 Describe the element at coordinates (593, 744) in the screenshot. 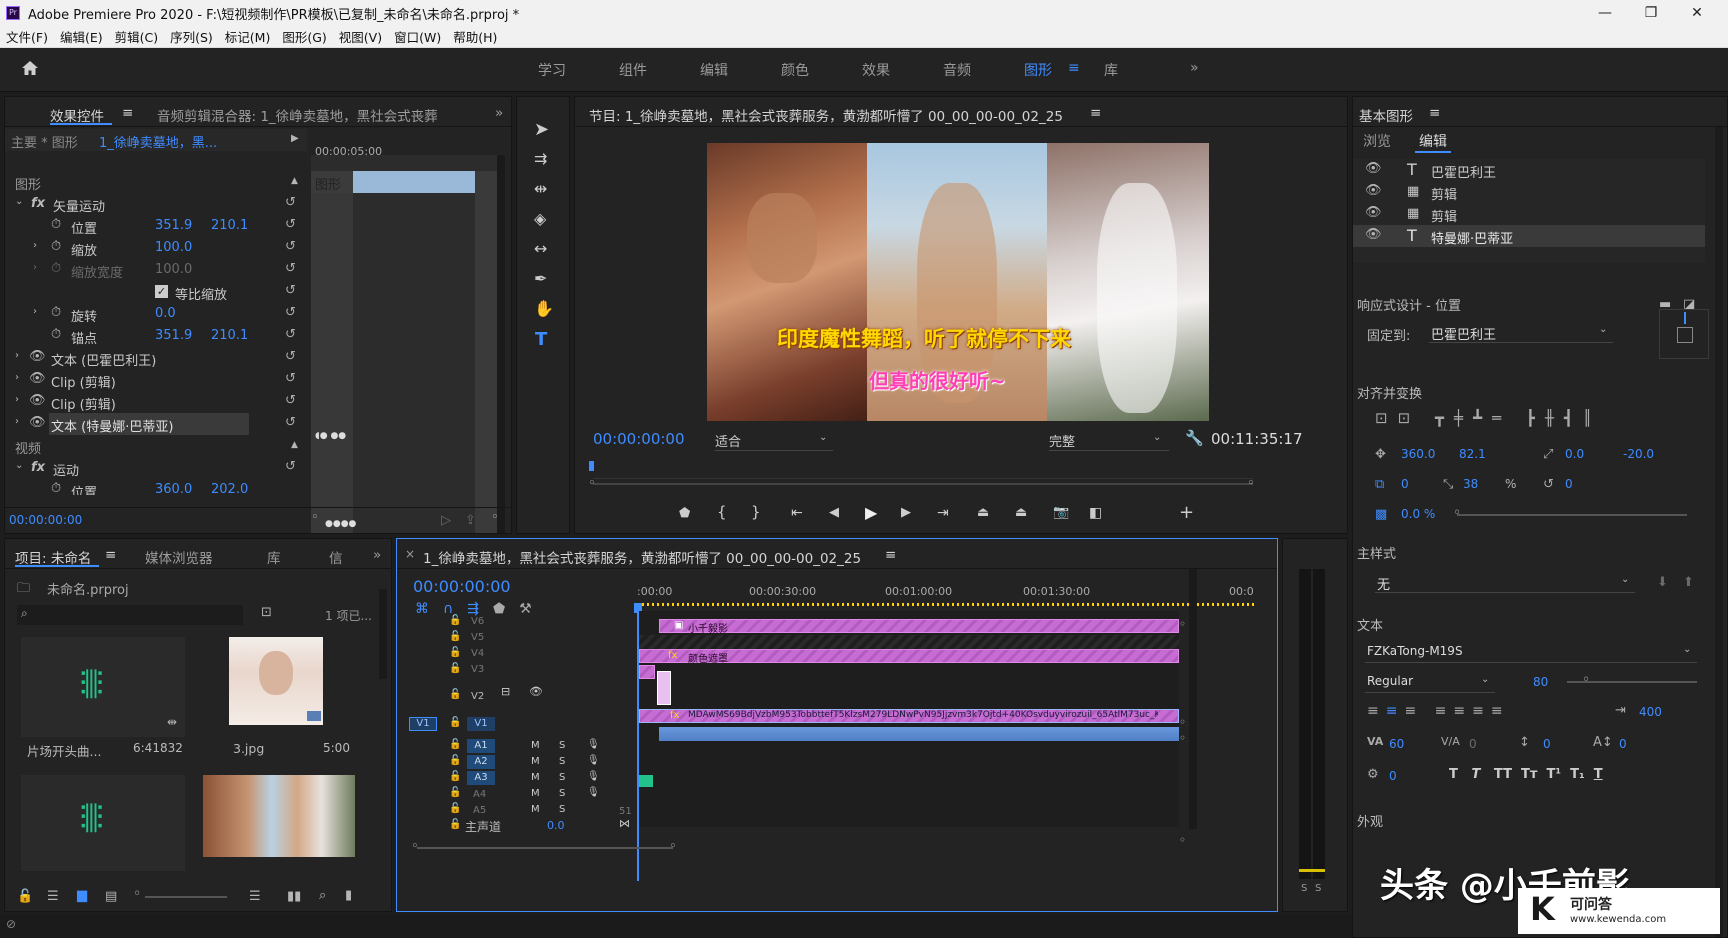

I see `microphone-icon: 🎙` at that location.